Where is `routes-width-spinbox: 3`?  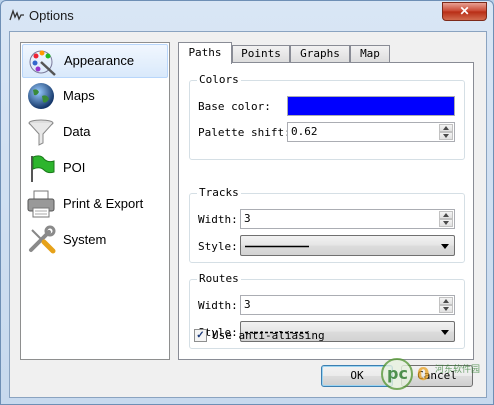
routes-width-spinbox: 3 is located at coordinates (347, 305).